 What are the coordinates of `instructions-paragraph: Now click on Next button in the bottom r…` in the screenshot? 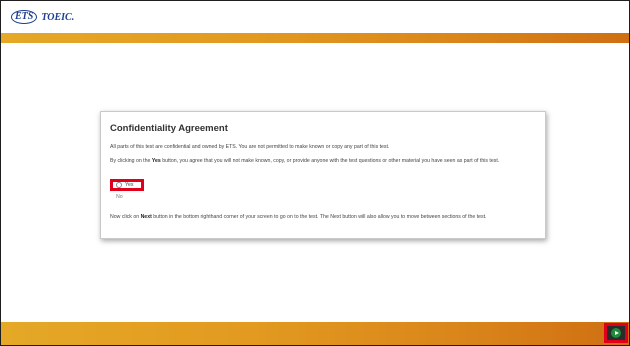 It's located at (324, 217).